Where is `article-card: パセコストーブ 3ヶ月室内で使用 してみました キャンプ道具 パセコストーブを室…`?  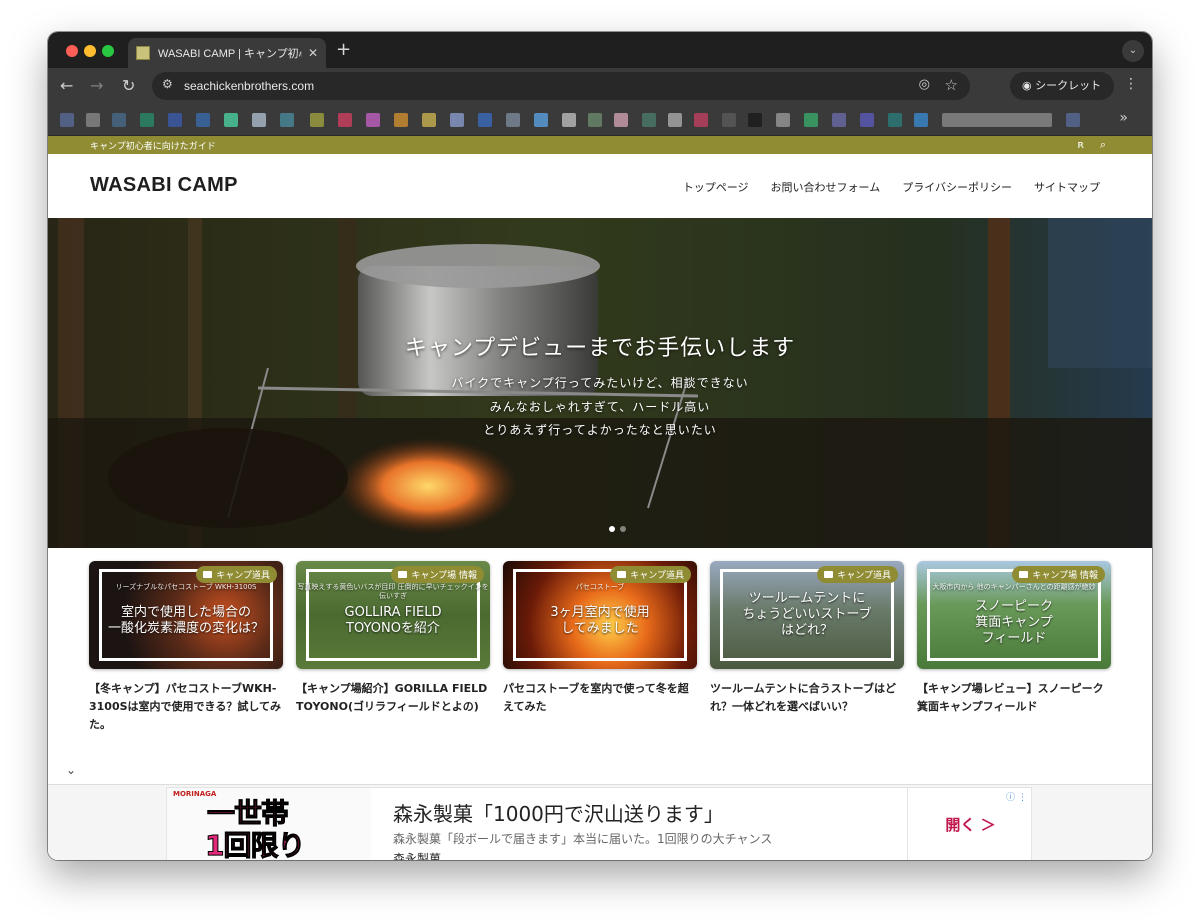
article-card: パセコストーブ 3ヶ月室内で使用 してみました キャンプ道具 パセコストーブを室… is located at coordinates (600, 638).